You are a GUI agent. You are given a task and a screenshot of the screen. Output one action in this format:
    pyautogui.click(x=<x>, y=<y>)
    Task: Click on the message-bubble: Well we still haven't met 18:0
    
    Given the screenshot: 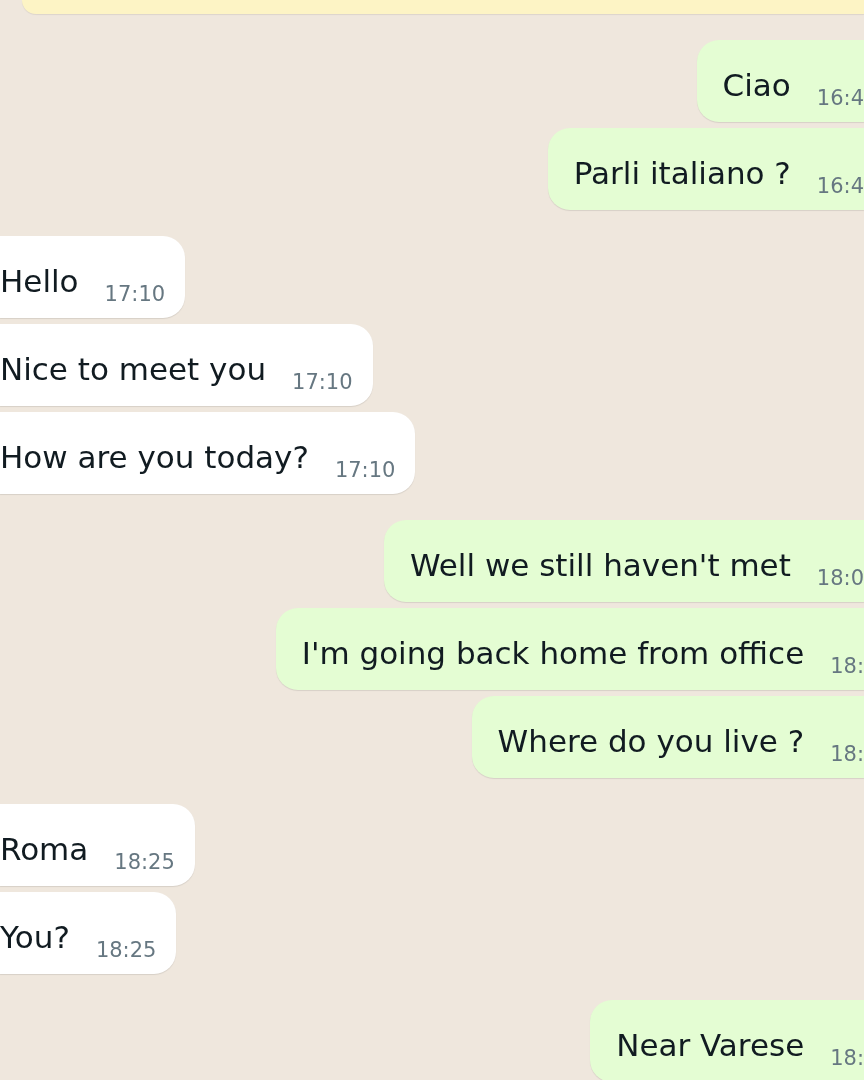 What is the action you would take?
    pyautogui.click(x=623, y=561)
    